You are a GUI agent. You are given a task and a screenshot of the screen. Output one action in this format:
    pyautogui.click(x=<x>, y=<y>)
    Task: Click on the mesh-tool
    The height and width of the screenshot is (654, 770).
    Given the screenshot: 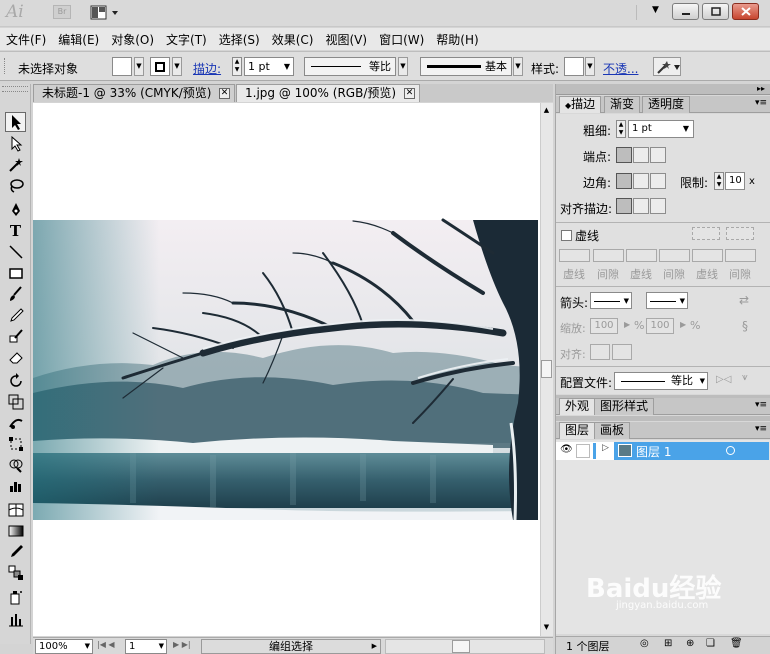 What is the action you would take?
    pyautogui.click(x=15, y=510)
    